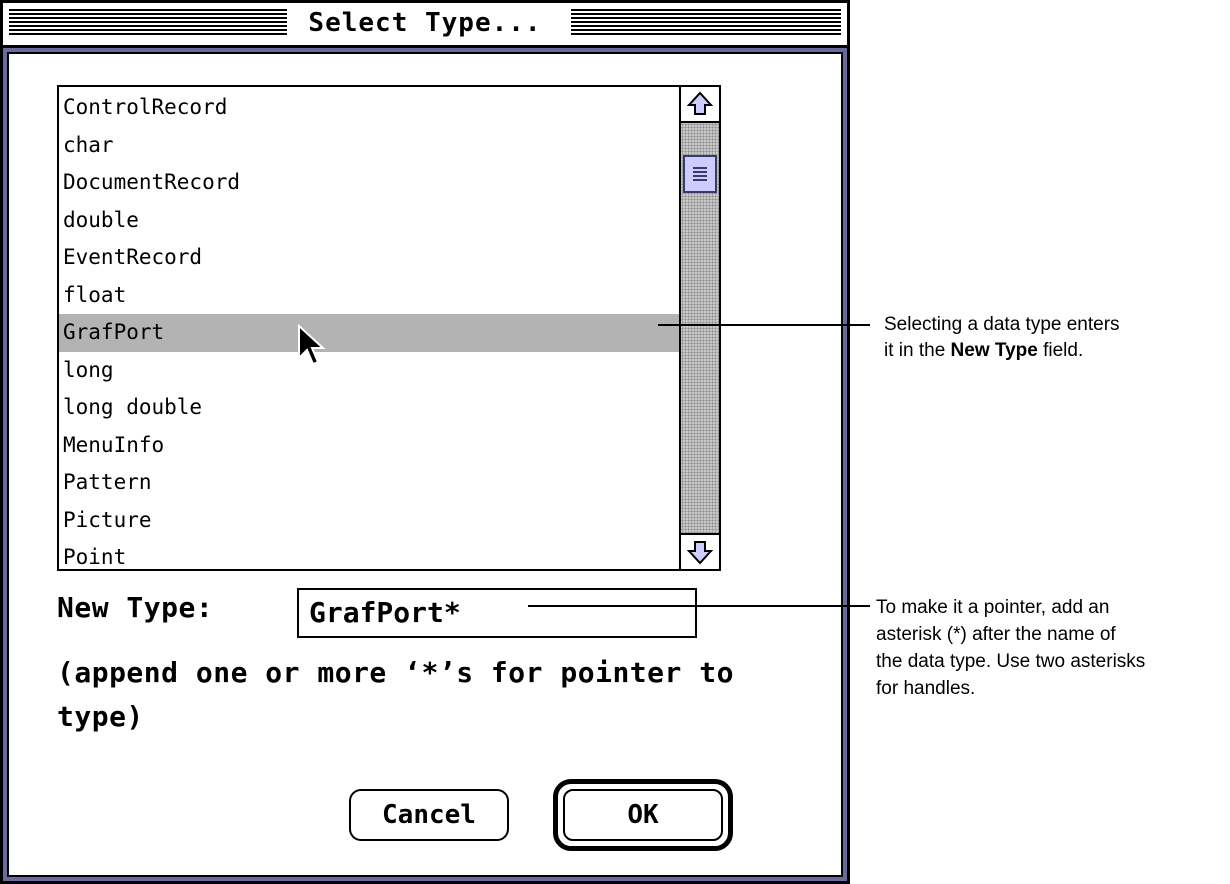 The image size is (1230, 884). What do you see at coordinates (1011, 661) in the screenshot?
I see `pointer-callout-line: the data type. Use two asterisks` at bounding box center [1011, 661].